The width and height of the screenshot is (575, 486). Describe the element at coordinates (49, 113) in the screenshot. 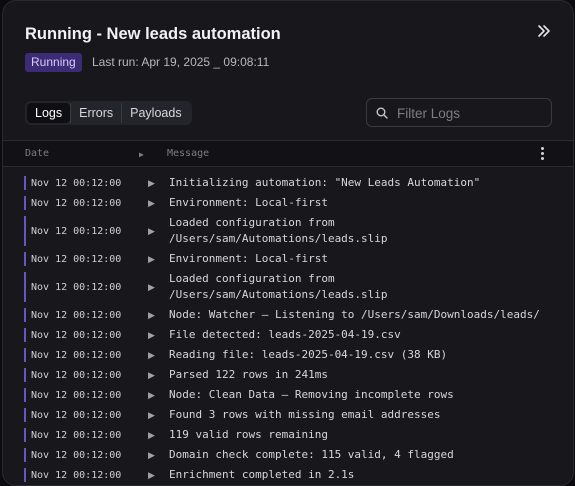

I see `tab-logs: Logs` at that location.